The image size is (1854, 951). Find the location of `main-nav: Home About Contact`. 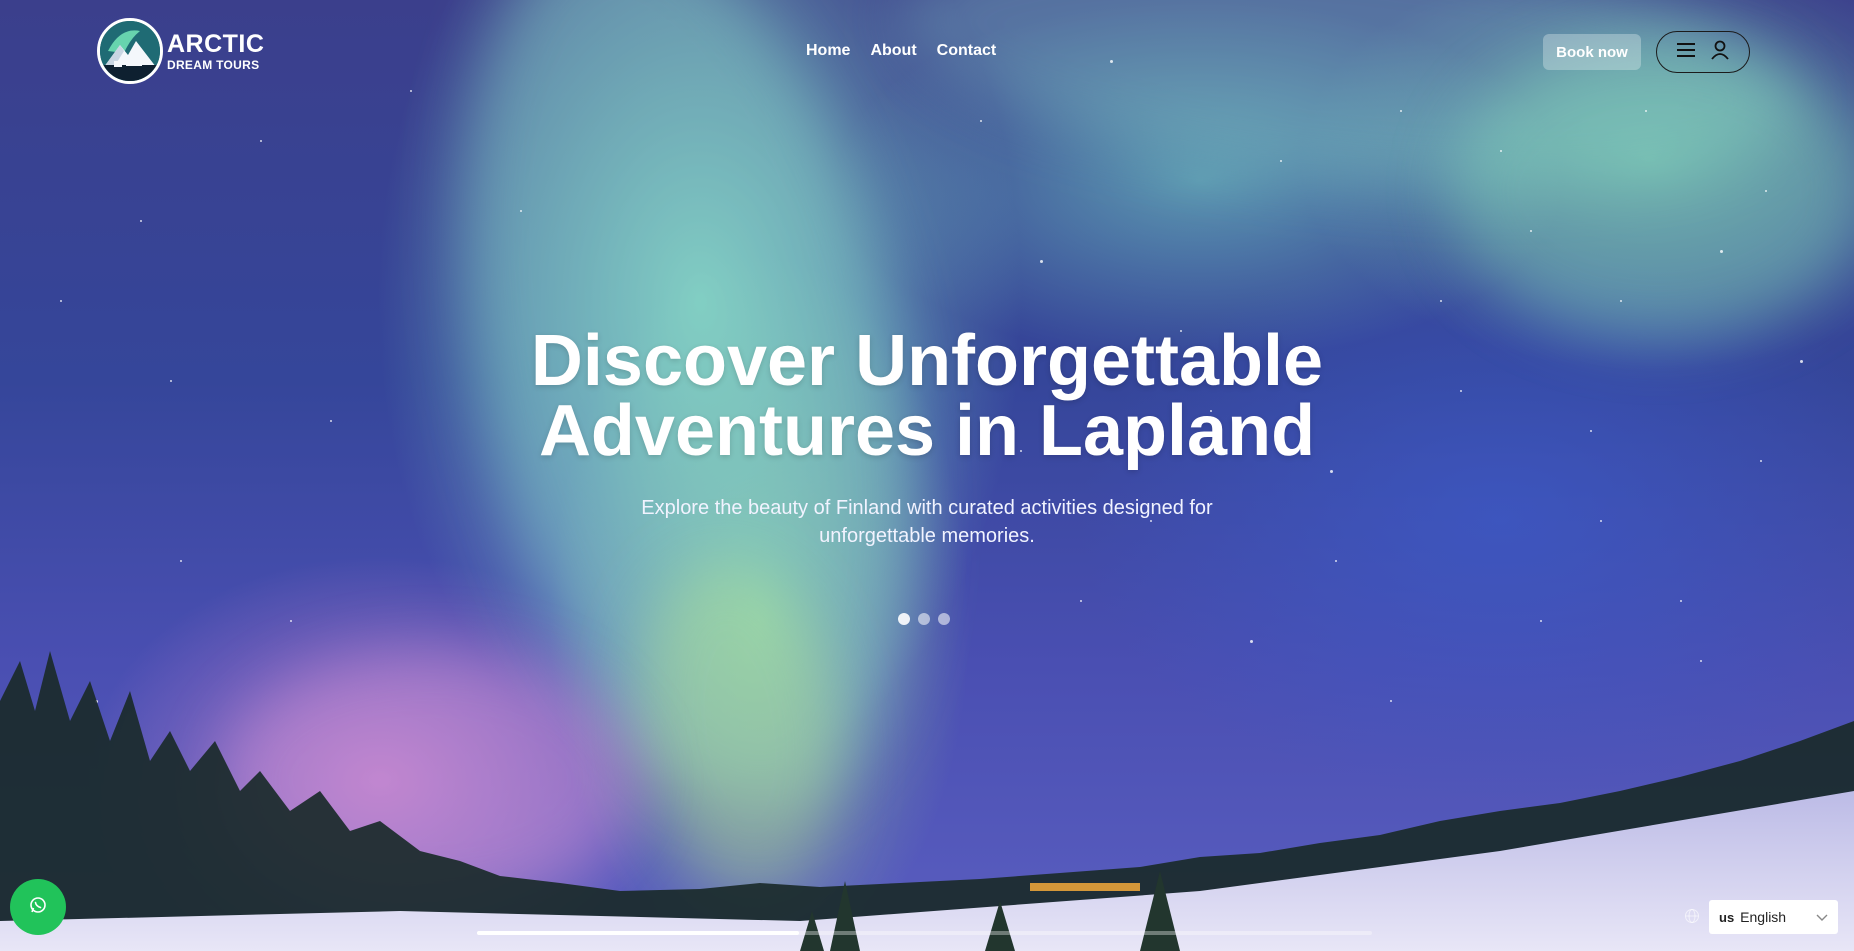

main-nav: Home About Contact is located at coordinates (901, 51).